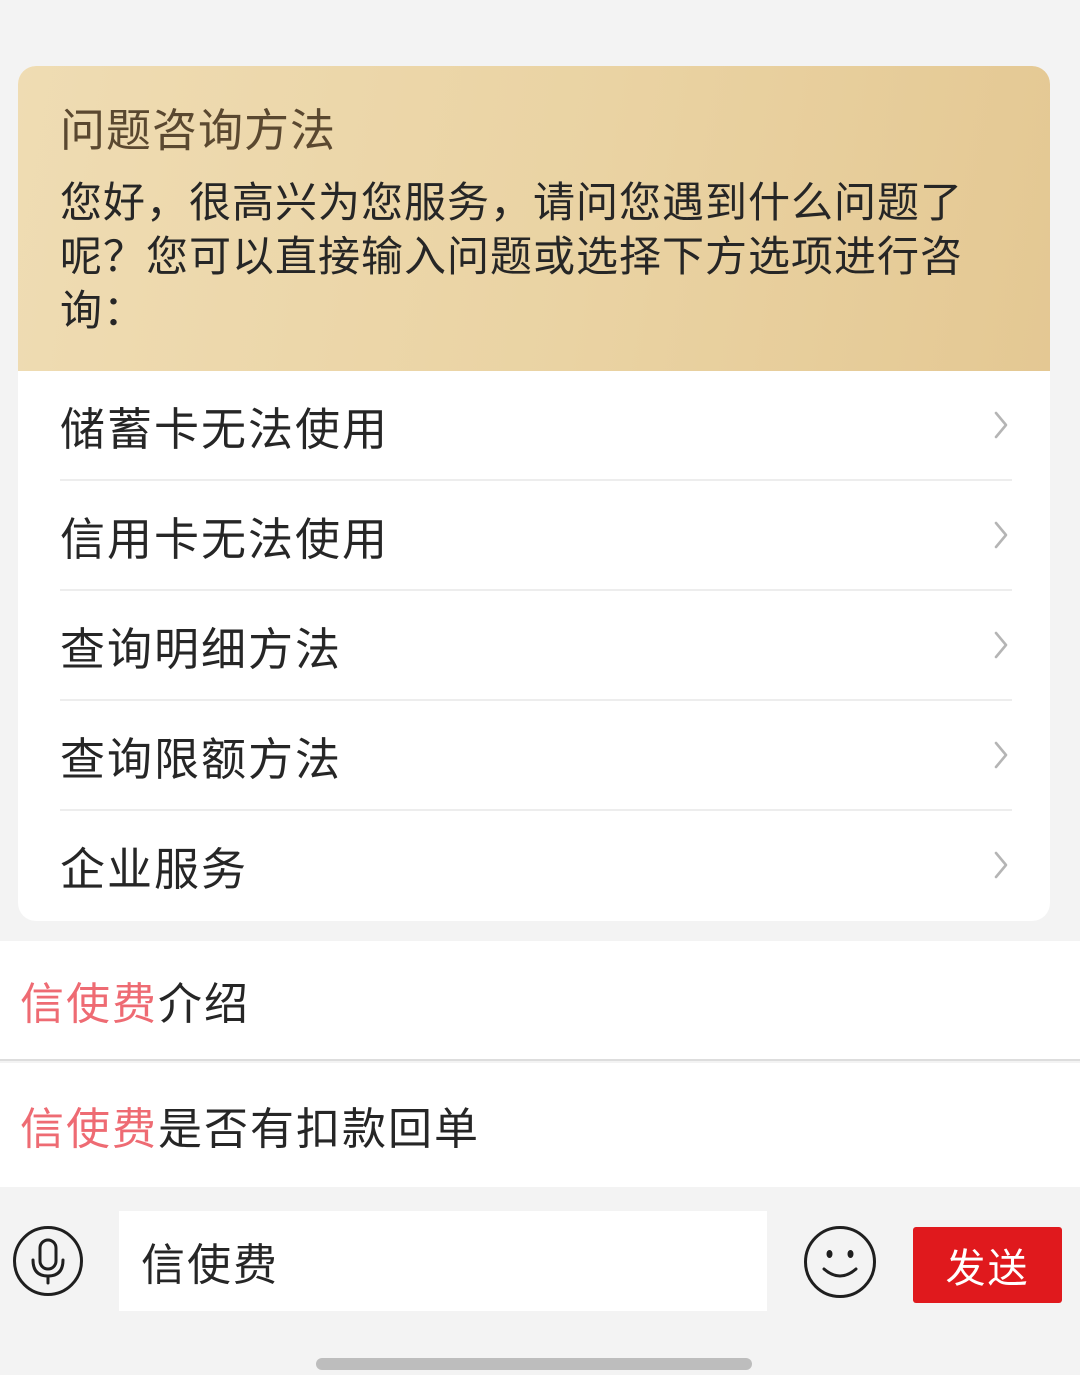 The image size is (1080, 1375). What do you see at coordinates (987, 1265) in the screenshot?
I see `send-button: 发送` at bounding box center [987, 1265].